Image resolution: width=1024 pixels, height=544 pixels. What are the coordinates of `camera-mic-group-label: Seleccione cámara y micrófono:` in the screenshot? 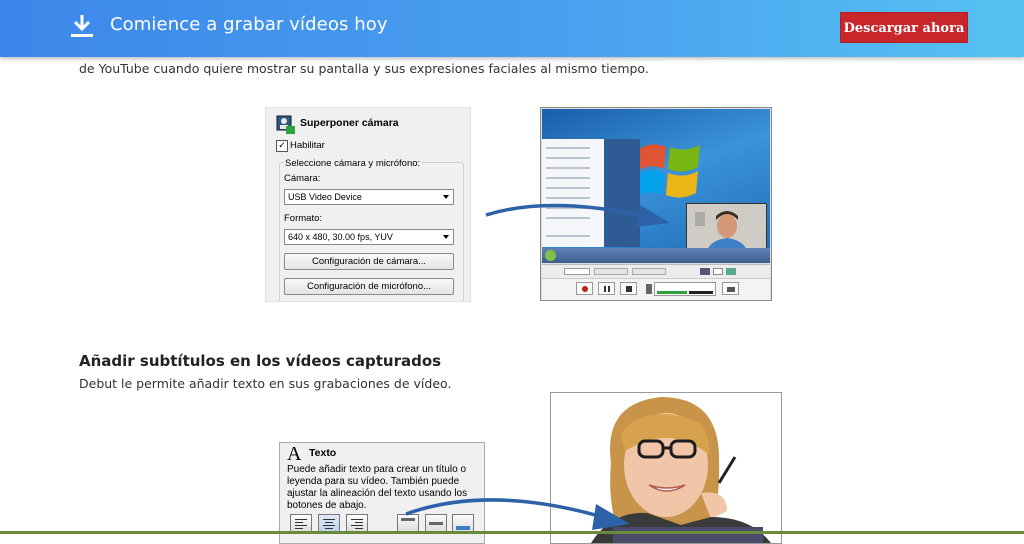 It's located at (353, 163).